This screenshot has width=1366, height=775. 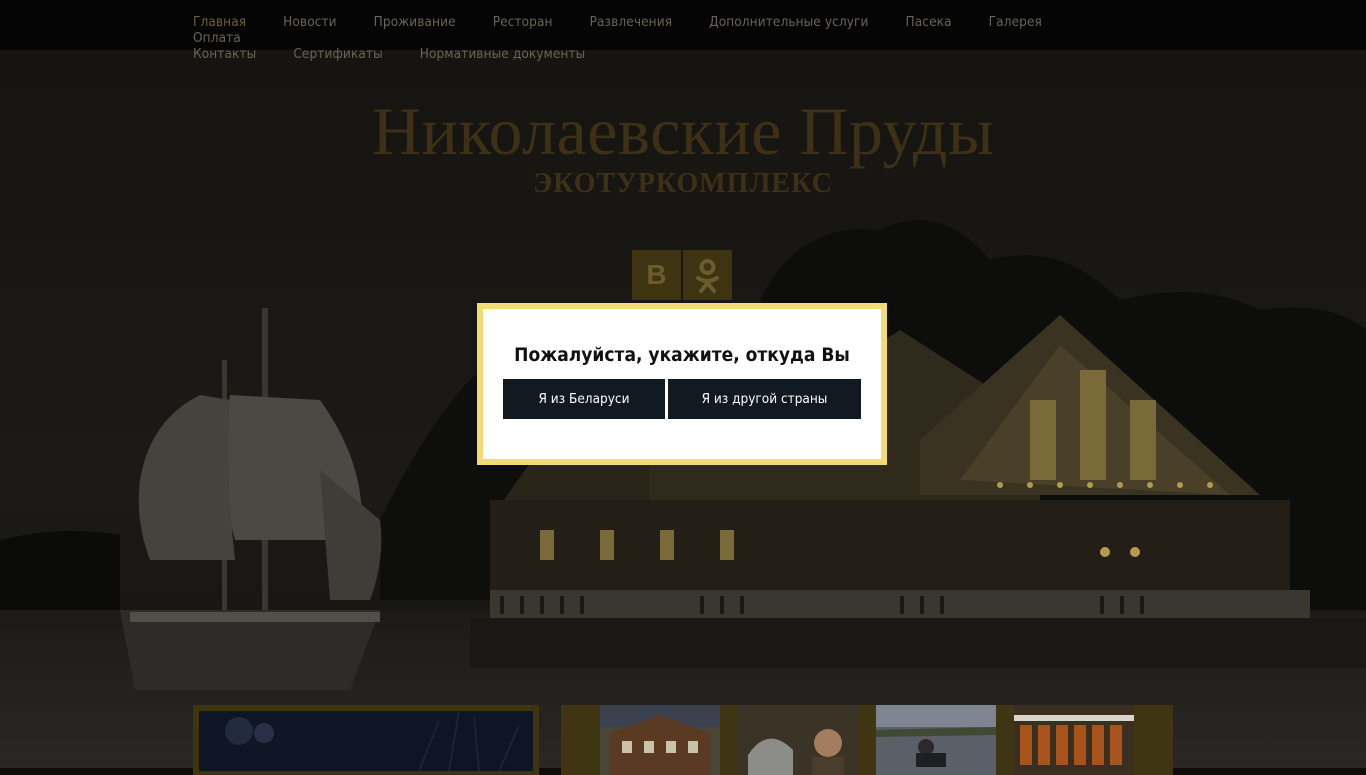 I want to click on nav-item-accommodation: Проживание, so click(x=415, y=22).